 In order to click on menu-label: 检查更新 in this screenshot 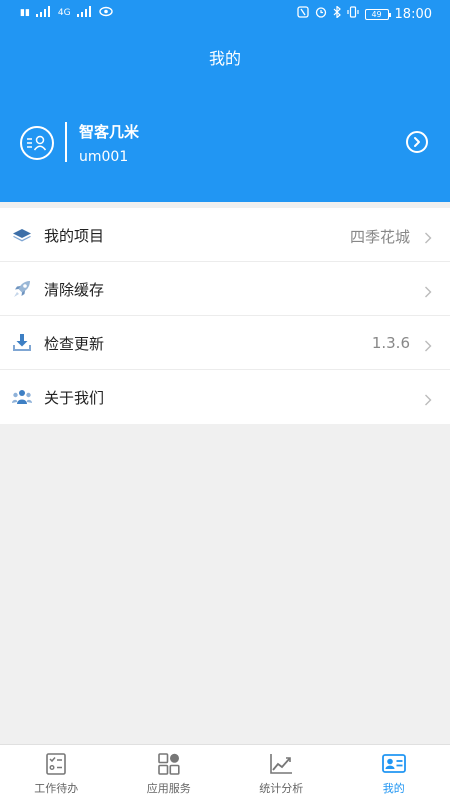, I will do `click(74, 344)`.